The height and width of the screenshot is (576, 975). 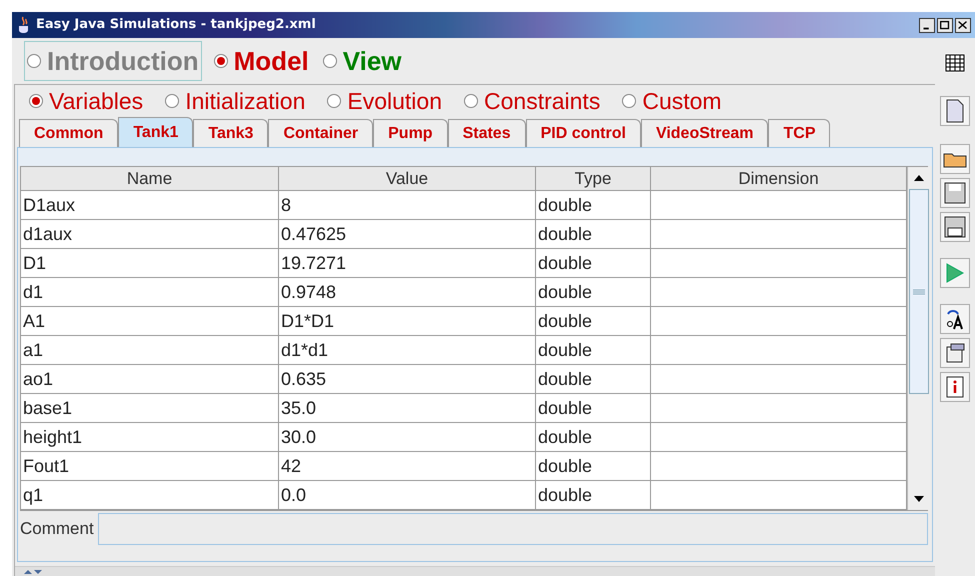 What do you see at coordinates (33, 350) in the screenshot?
I see `table-cell: a1` at bounding box center [33, 350].